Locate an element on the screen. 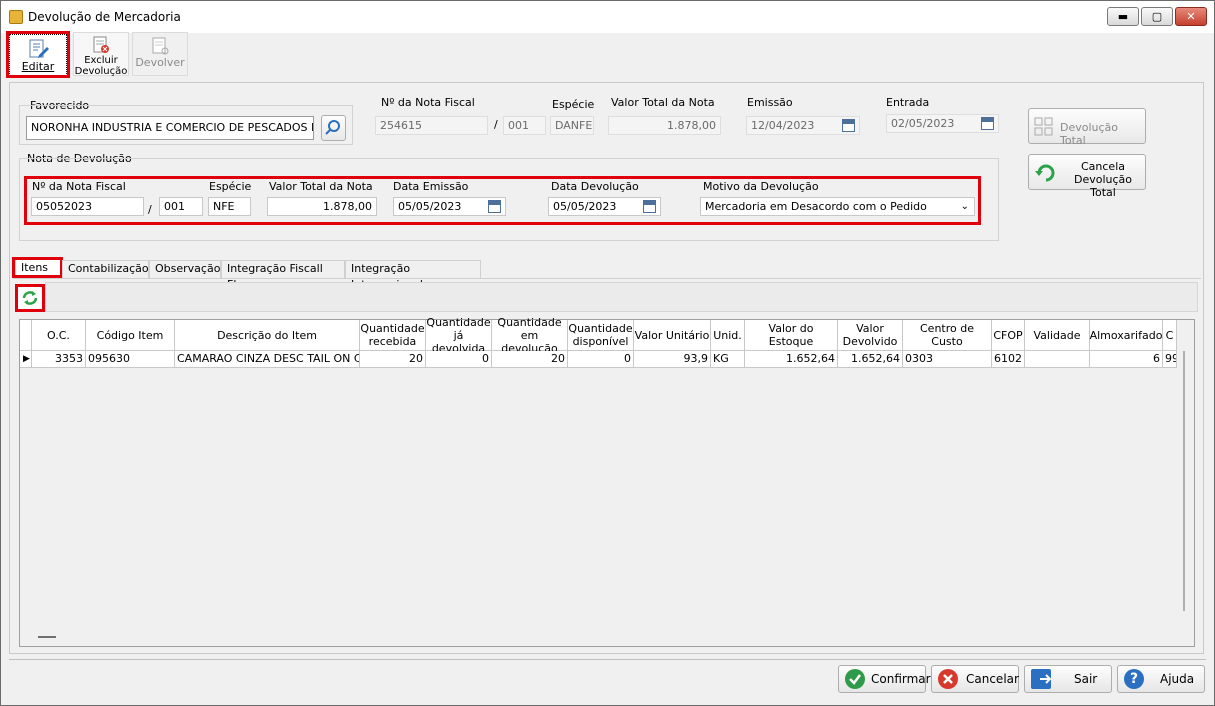  close-button: ✕ is located at coordinates (1191, 16).